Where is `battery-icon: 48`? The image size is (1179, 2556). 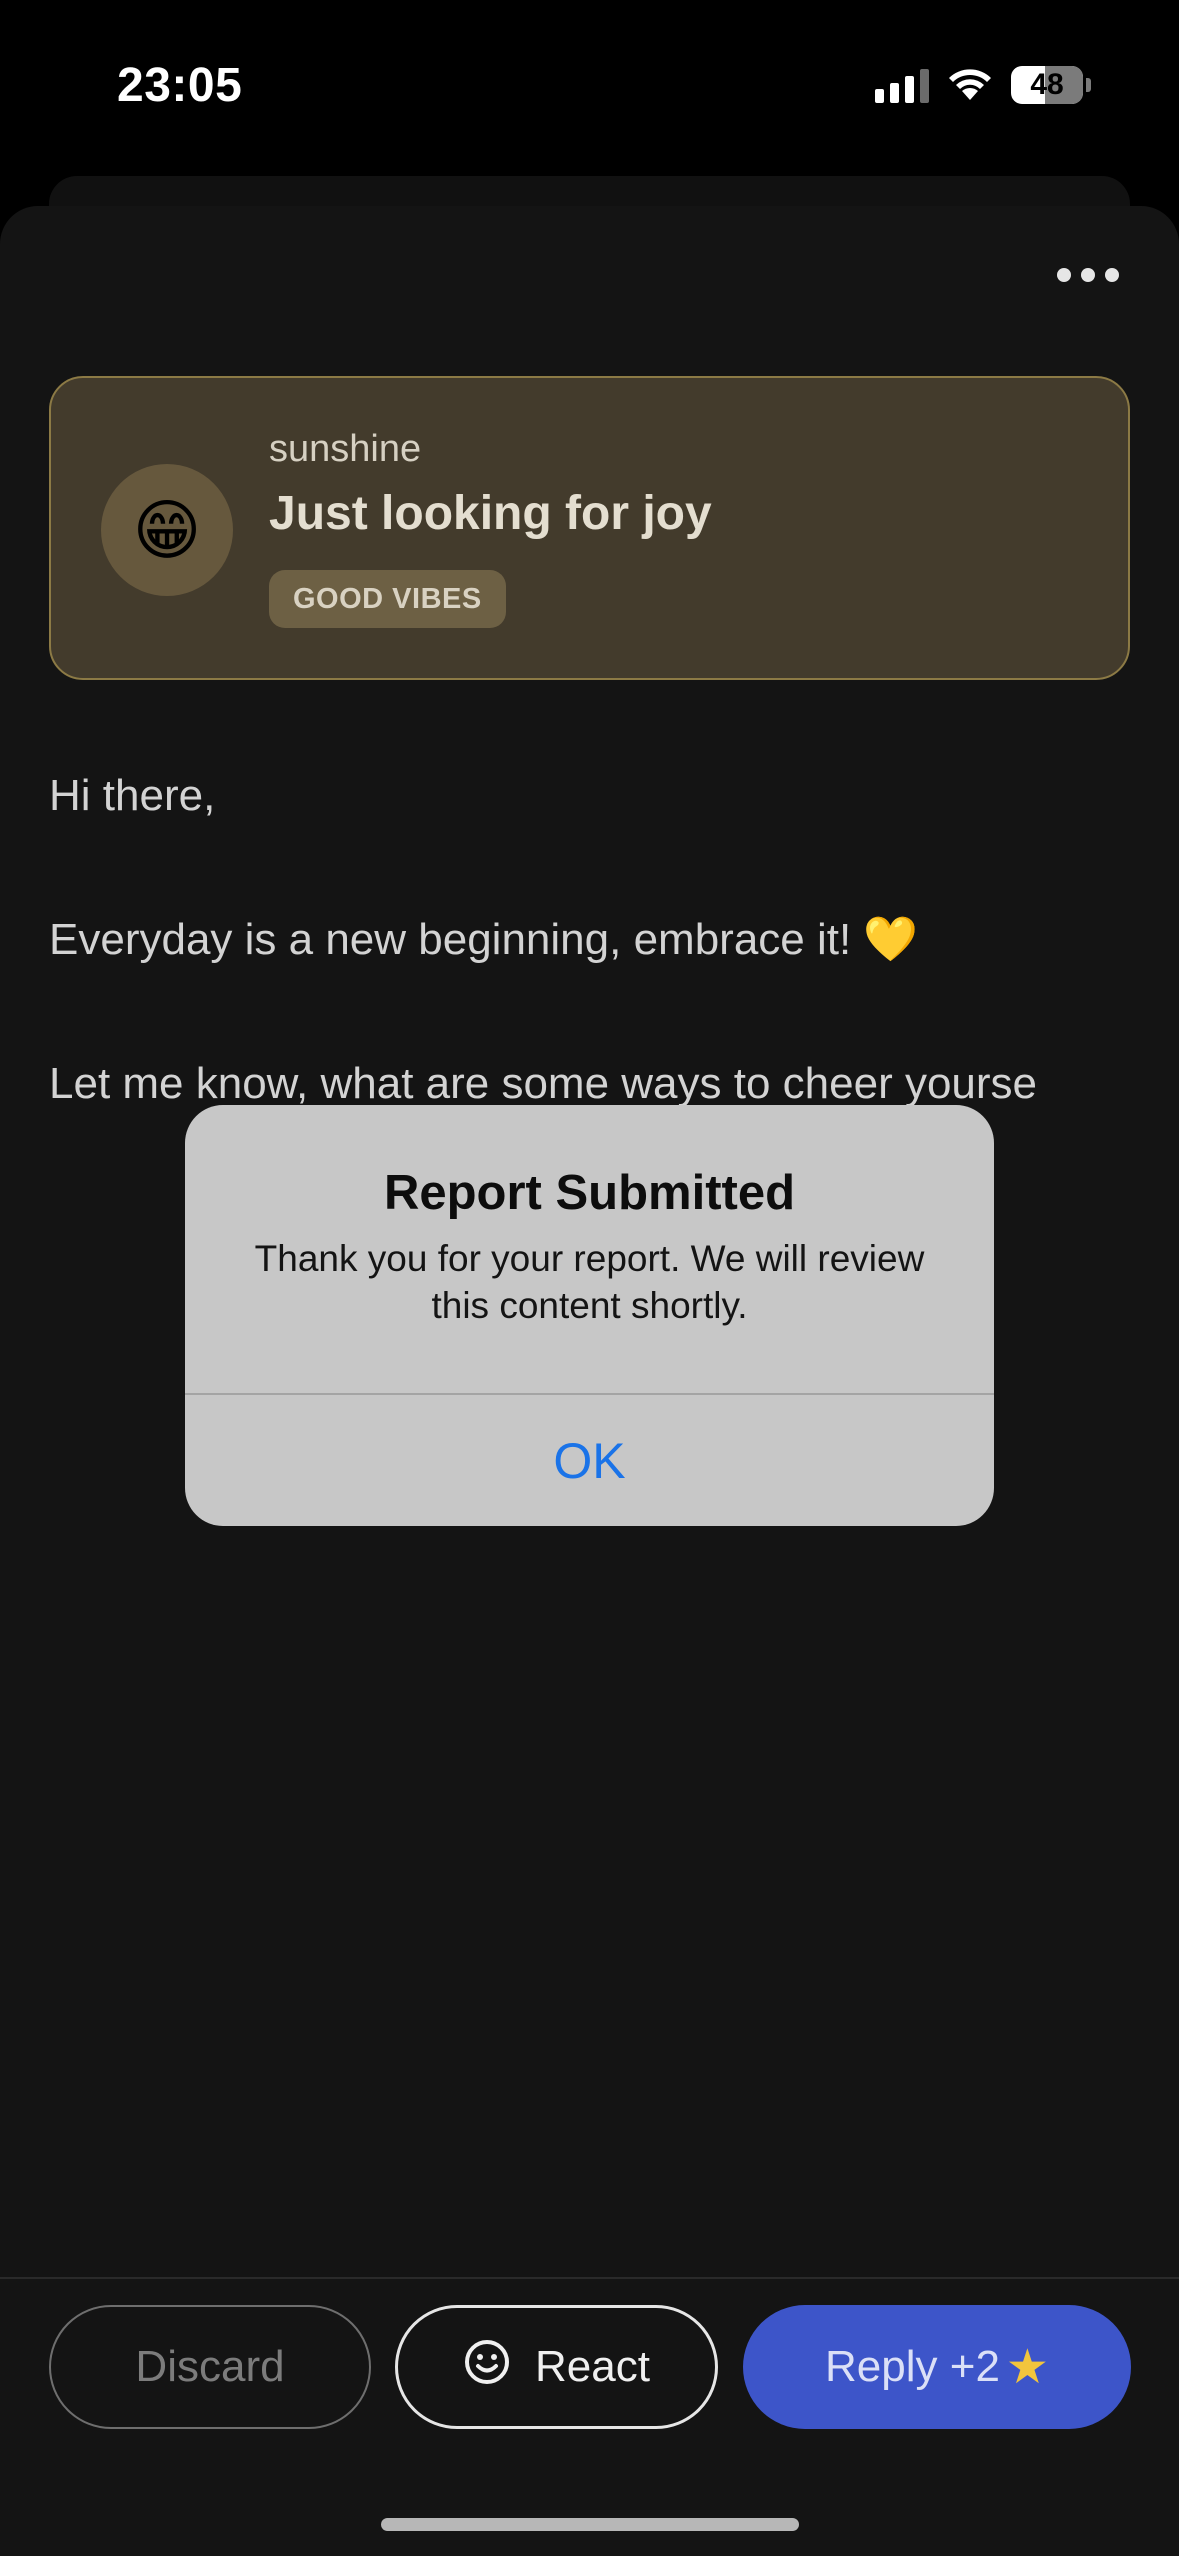
battery-icon: 48 is located at coordinates (1051, 85).